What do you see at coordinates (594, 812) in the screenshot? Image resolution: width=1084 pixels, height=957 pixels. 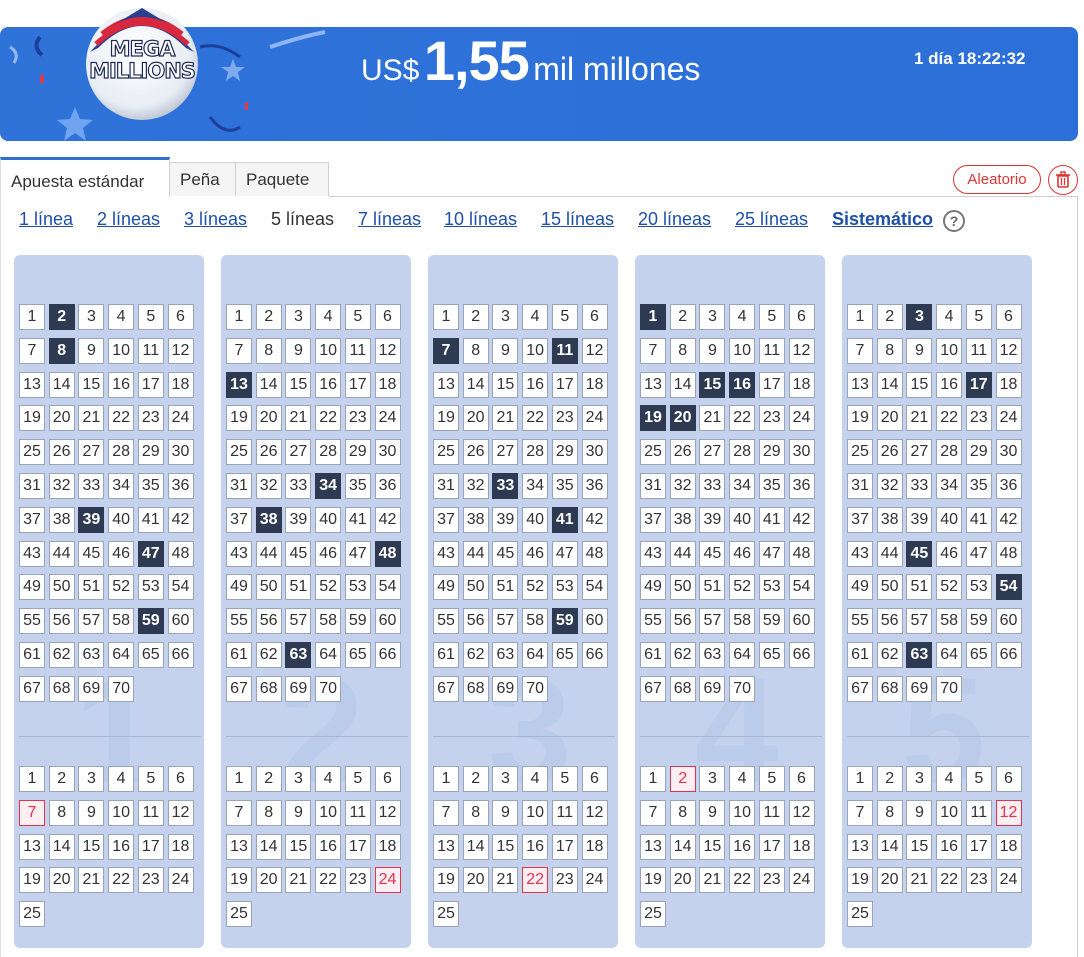 I see `mega-ball: 12` at bounding box center [594, 812].